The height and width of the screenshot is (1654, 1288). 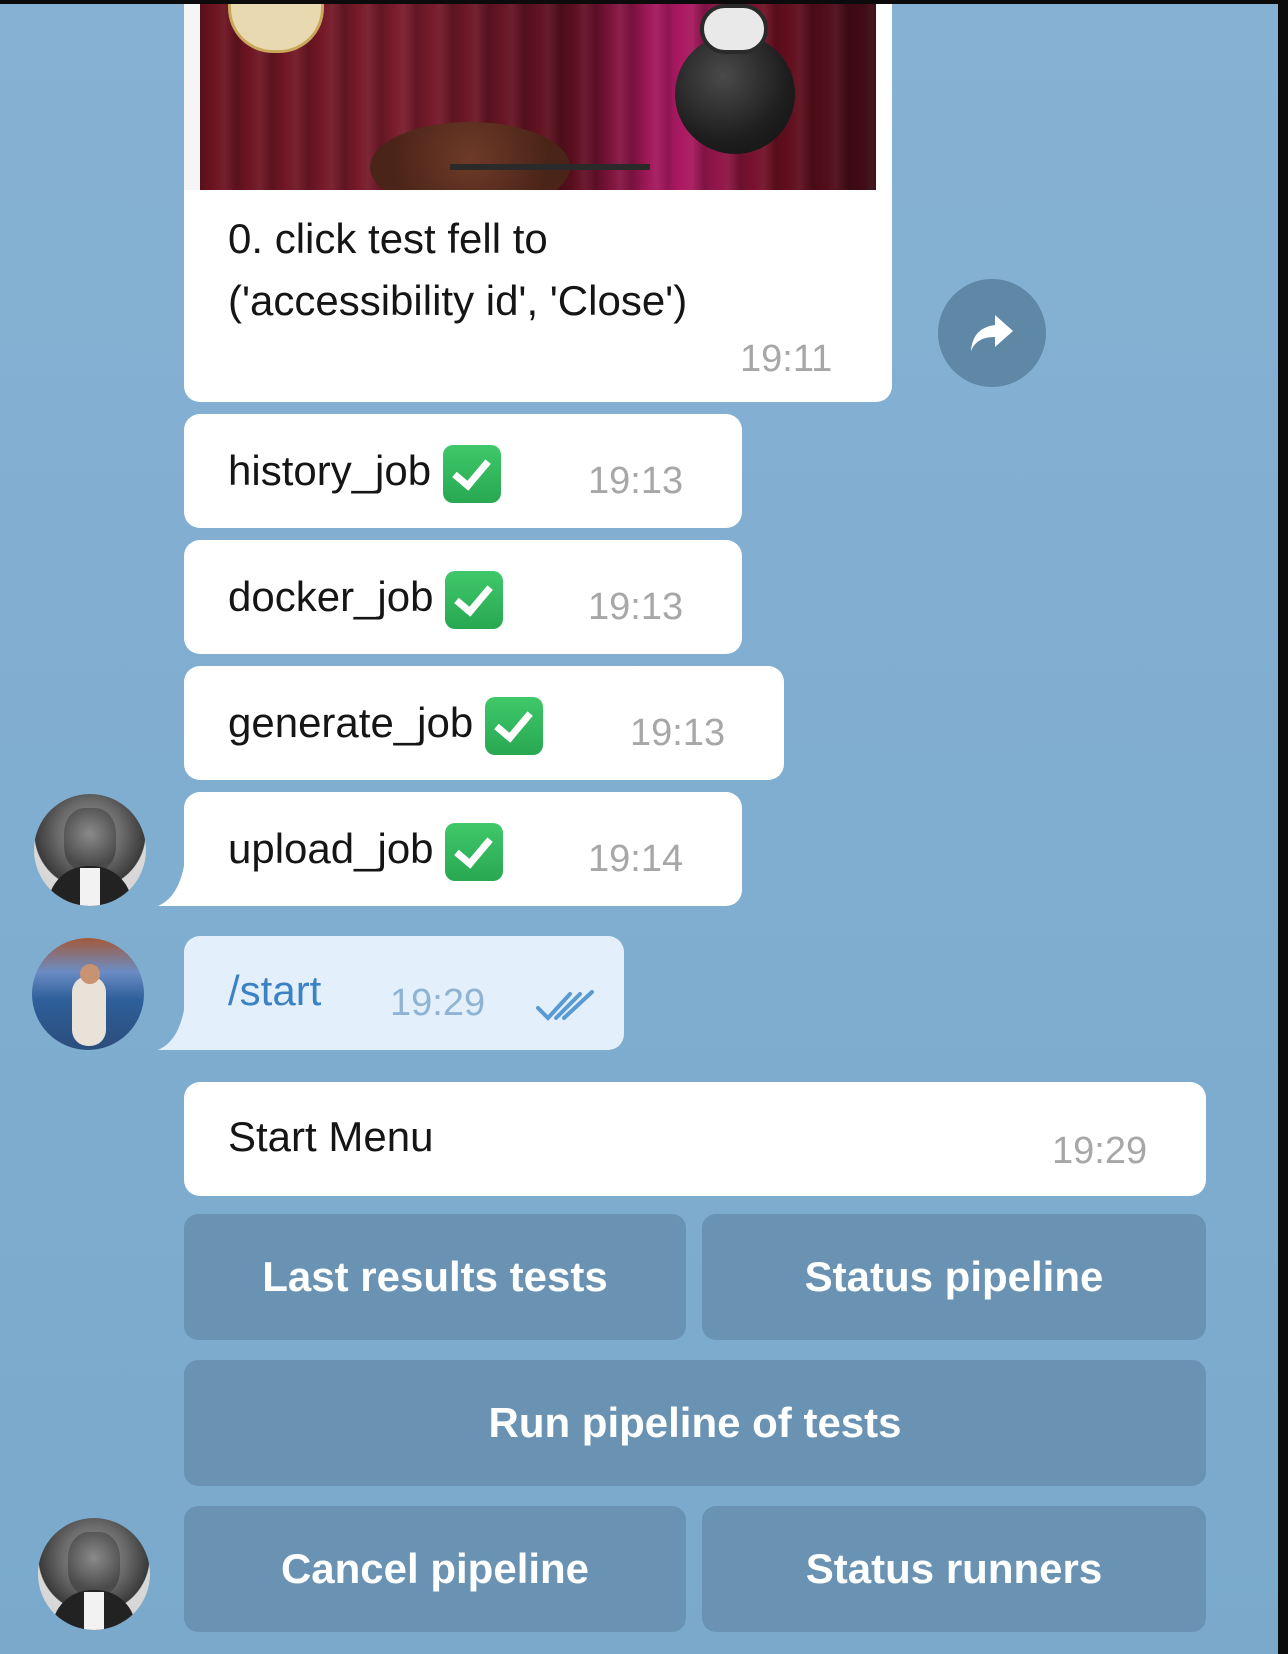 I want to click on job-message: history_job 19:13, so click(x=463, y=471).